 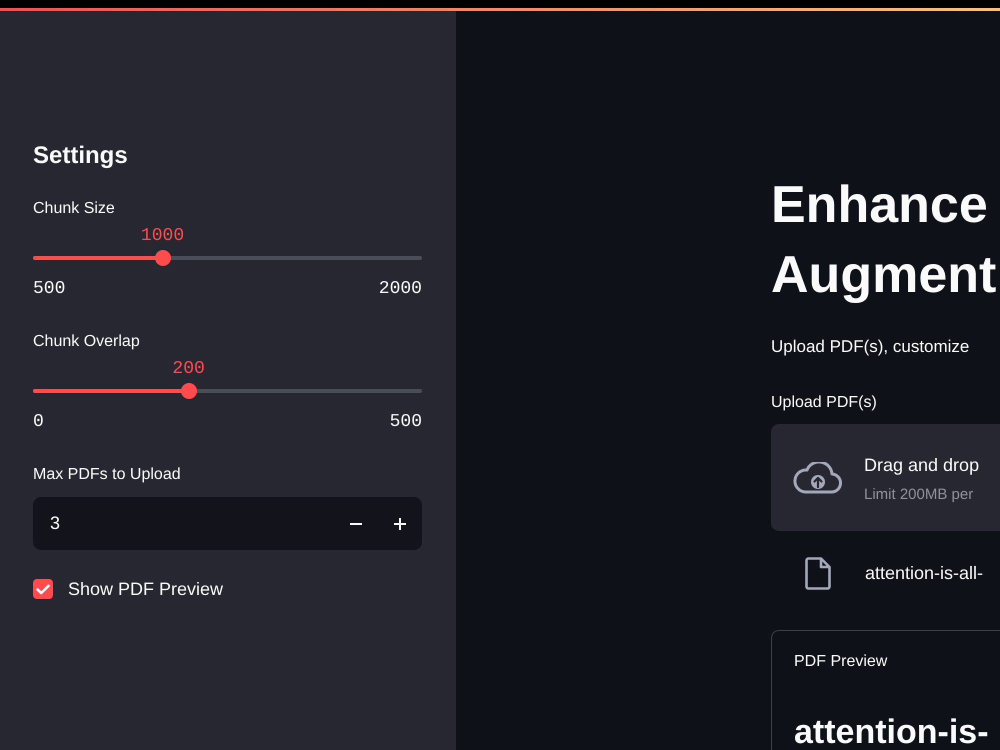 What do you see at coordinates (817, 478) in the screenshot?
I see `cloud-upload-icon` at bounding box center [817, 478].